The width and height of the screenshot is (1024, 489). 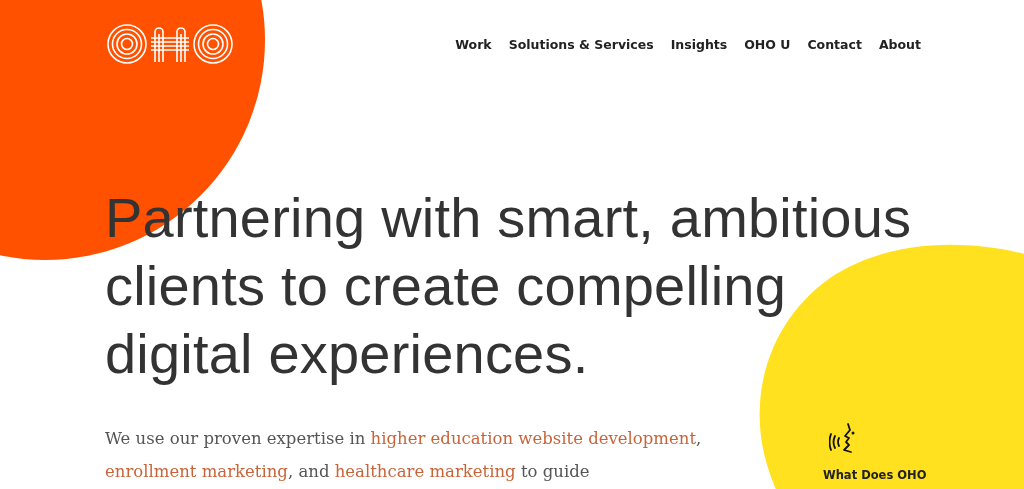 I want to click on nav-link: OHO U, so click(x=767, y=44).